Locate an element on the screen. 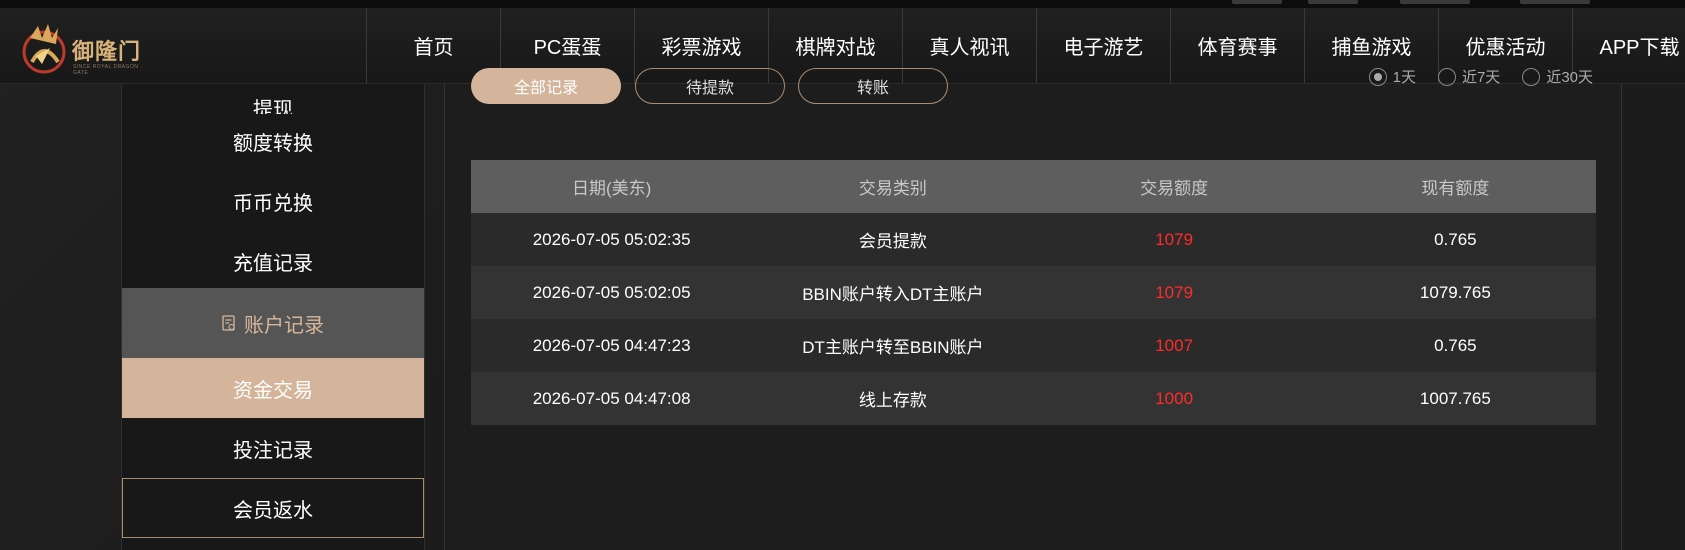  sidebar-item-deposit-records: 充值记录 is located at coordinates (273, 261).